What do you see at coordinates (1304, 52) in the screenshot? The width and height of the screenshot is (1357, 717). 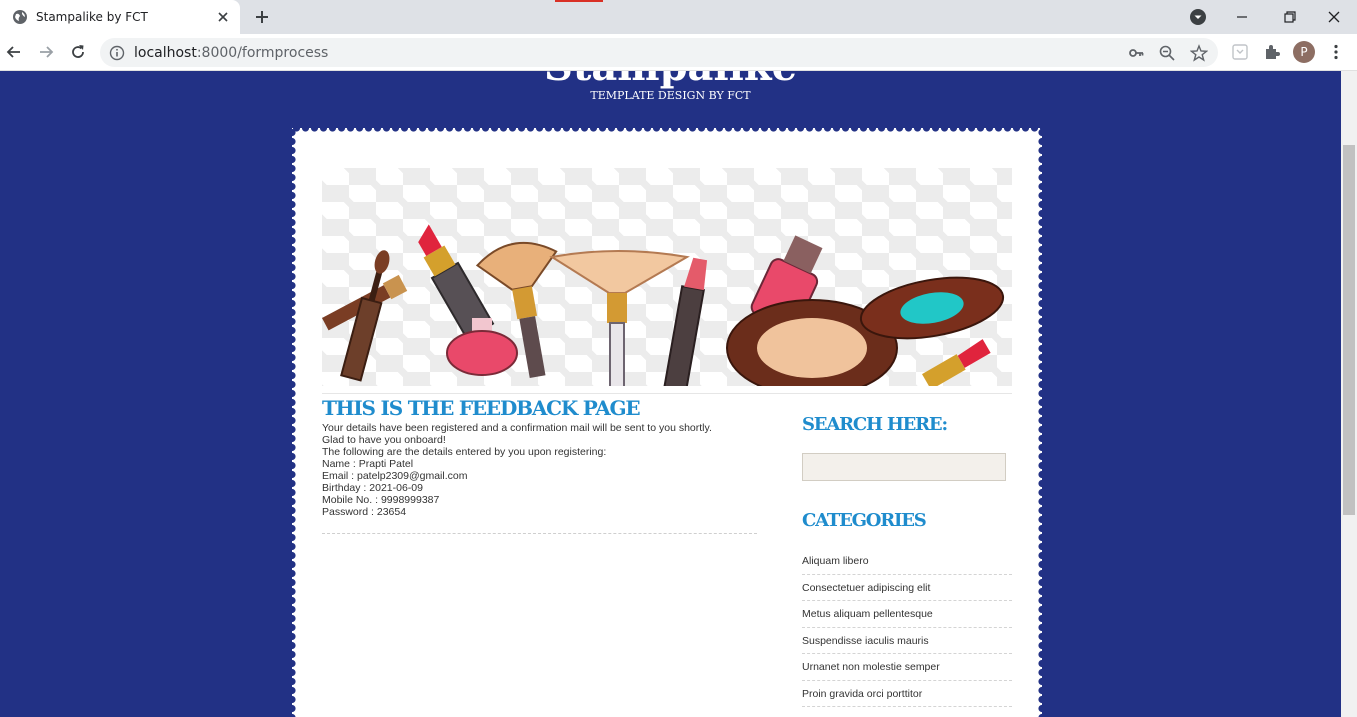 I see `profile-avatar: P` at bounding box center [1304, 52].